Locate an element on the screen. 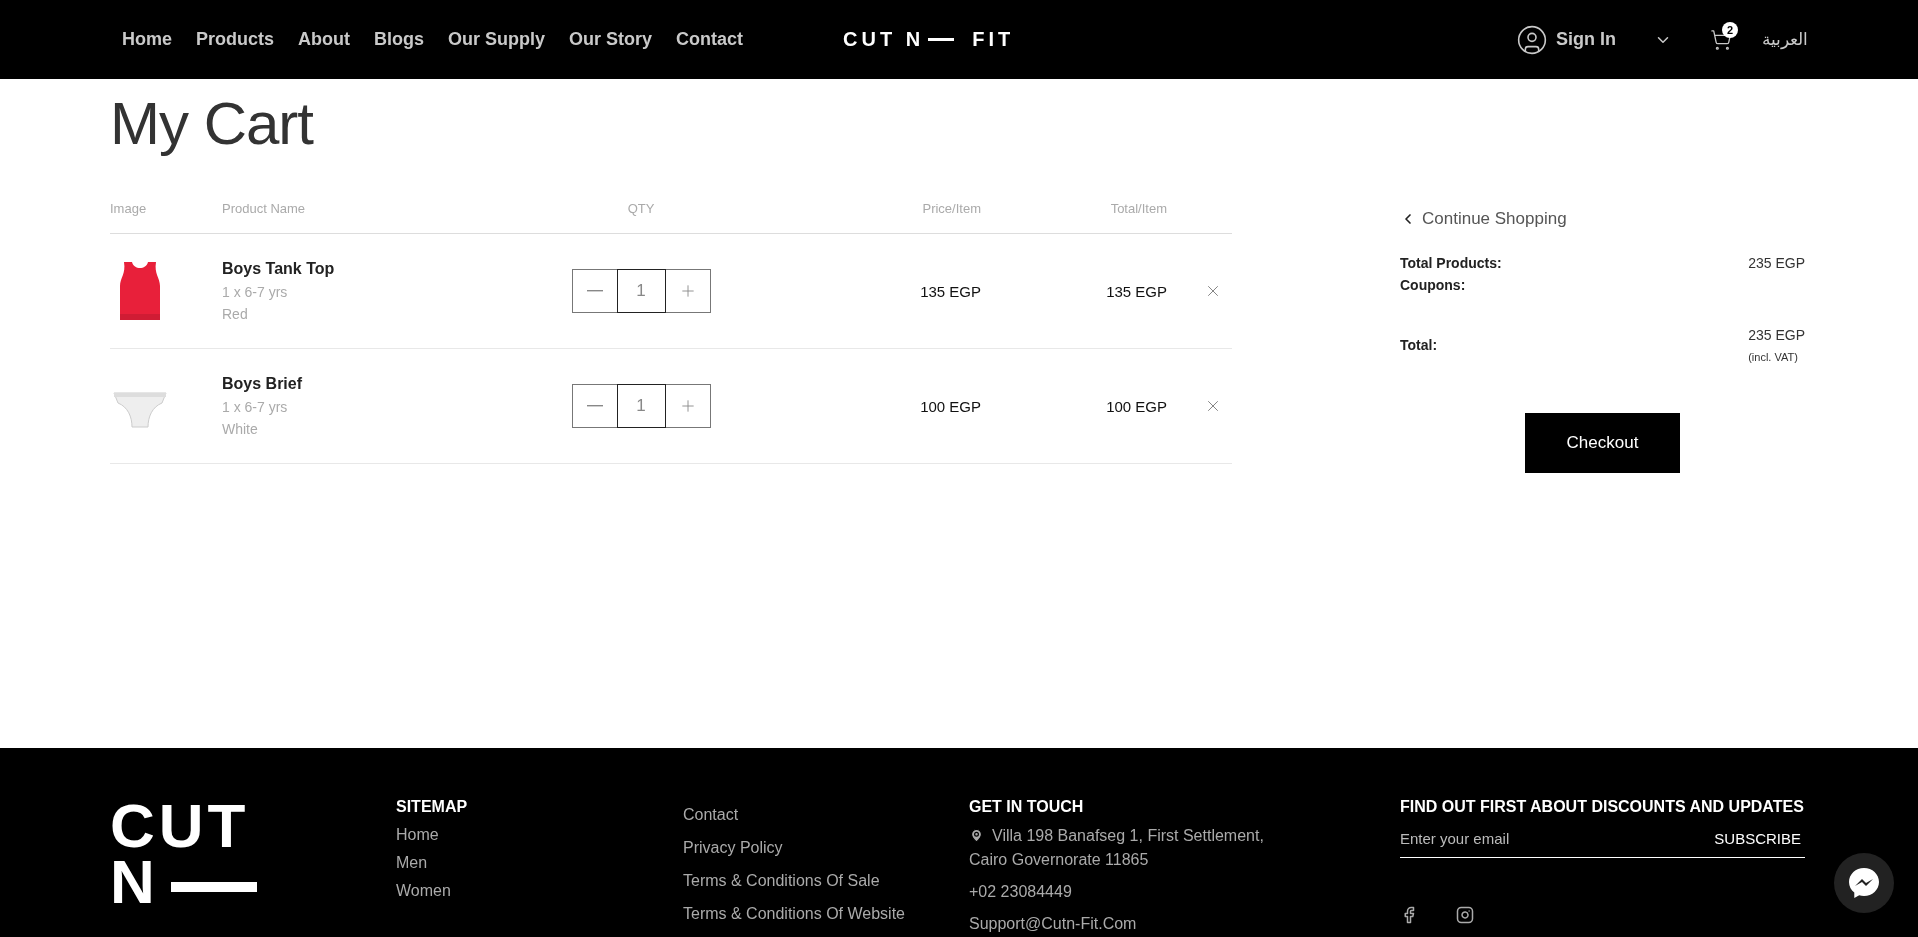  email-link: Support@Cutn-Fit.Com is located at coordinates (1124, 924).